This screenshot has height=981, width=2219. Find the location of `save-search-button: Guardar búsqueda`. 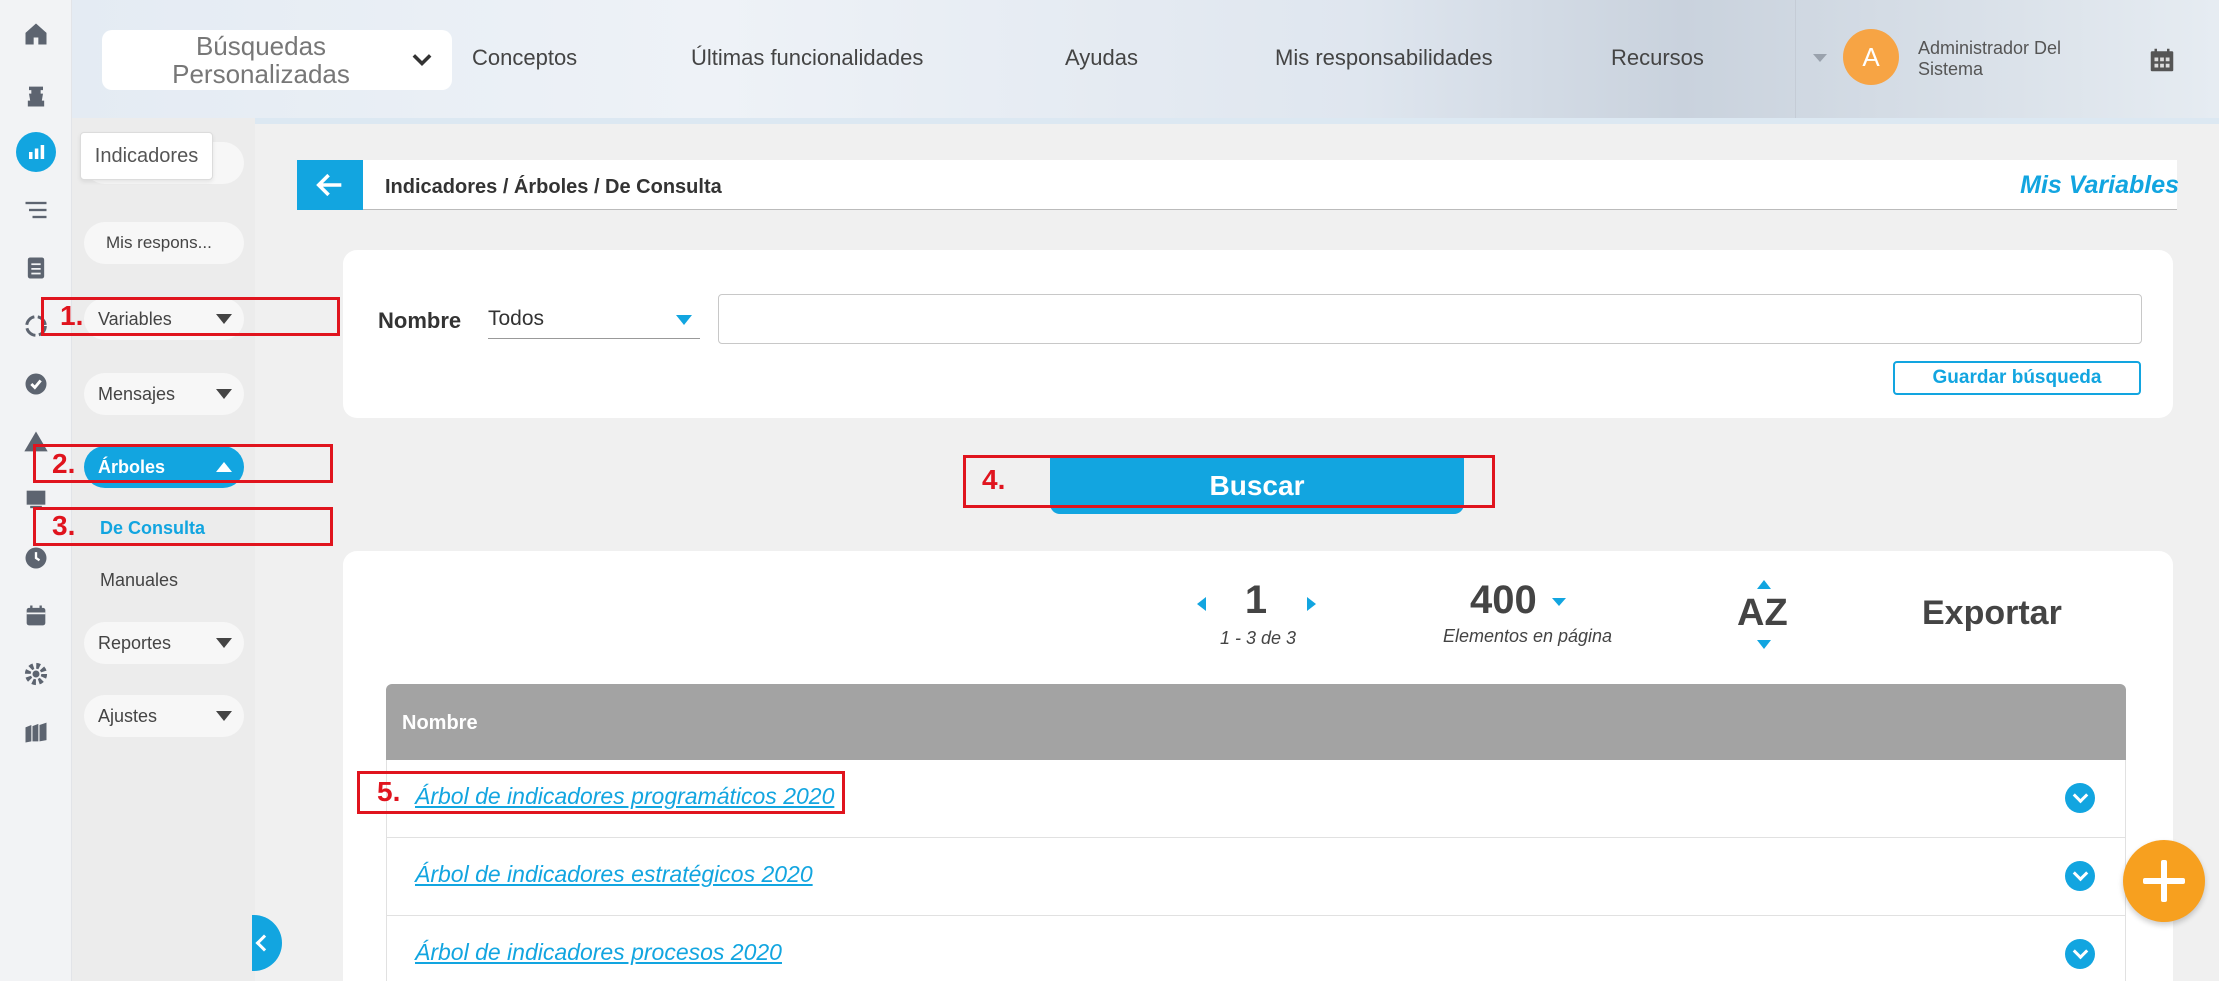

save-search-button: Guardar búsqueda is located at coordinates (2017, 378).